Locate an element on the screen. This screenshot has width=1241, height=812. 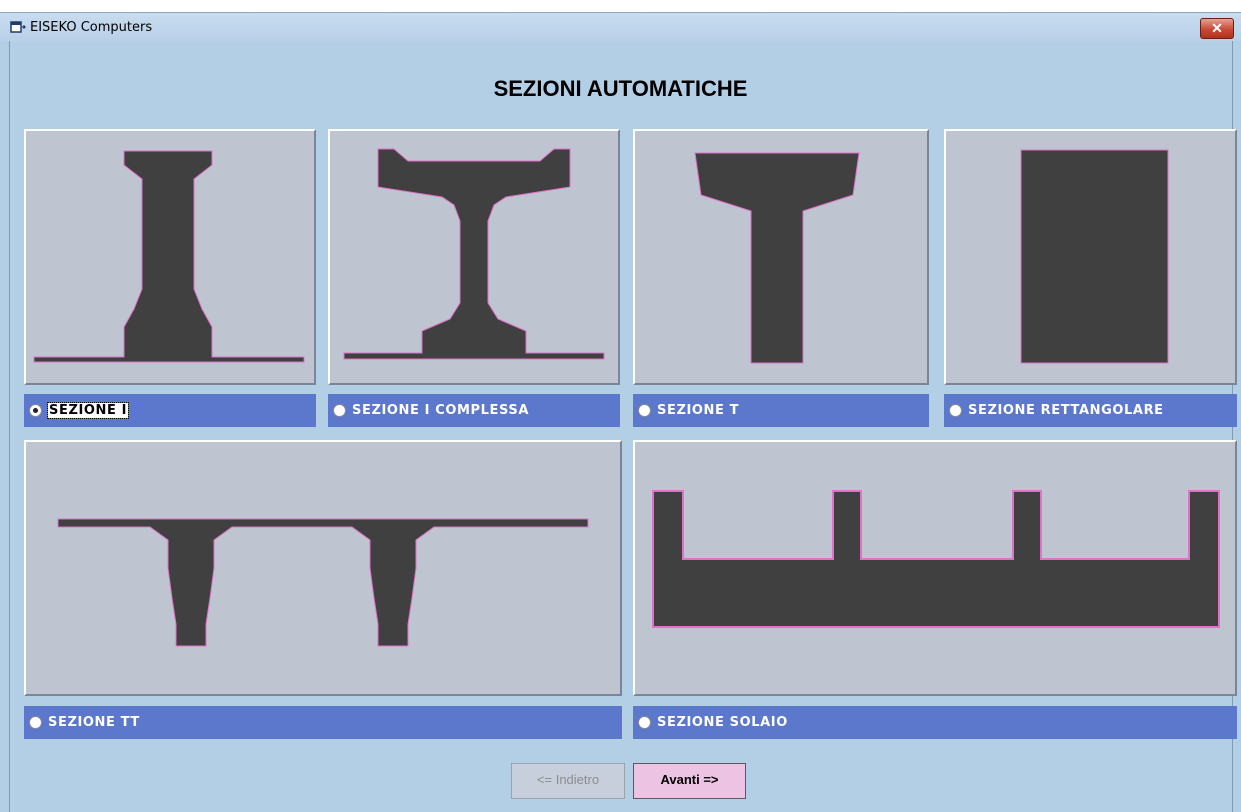
sezione-tt-shape is located at coordinates (323, 582).